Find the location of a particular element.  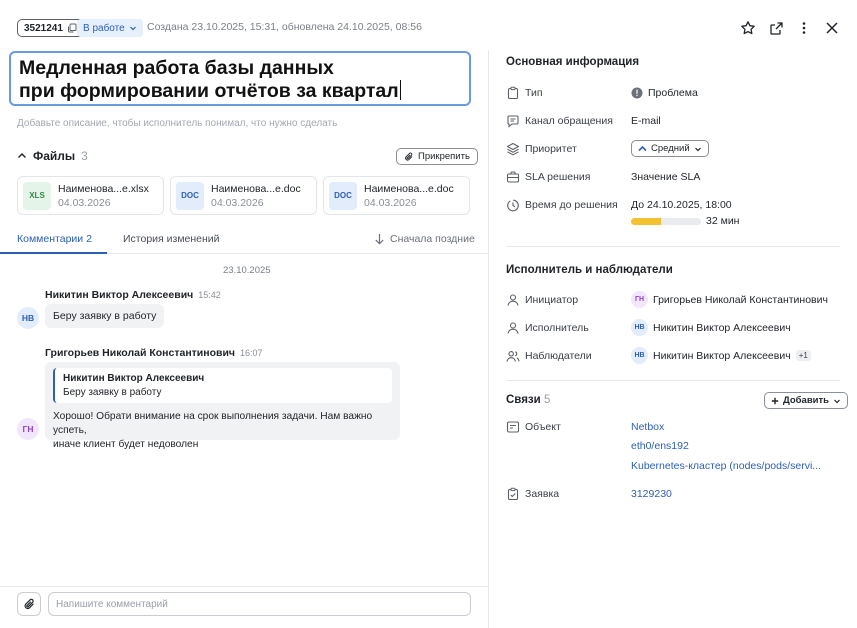

files-count: 3 is located at coordinates (84, 156).